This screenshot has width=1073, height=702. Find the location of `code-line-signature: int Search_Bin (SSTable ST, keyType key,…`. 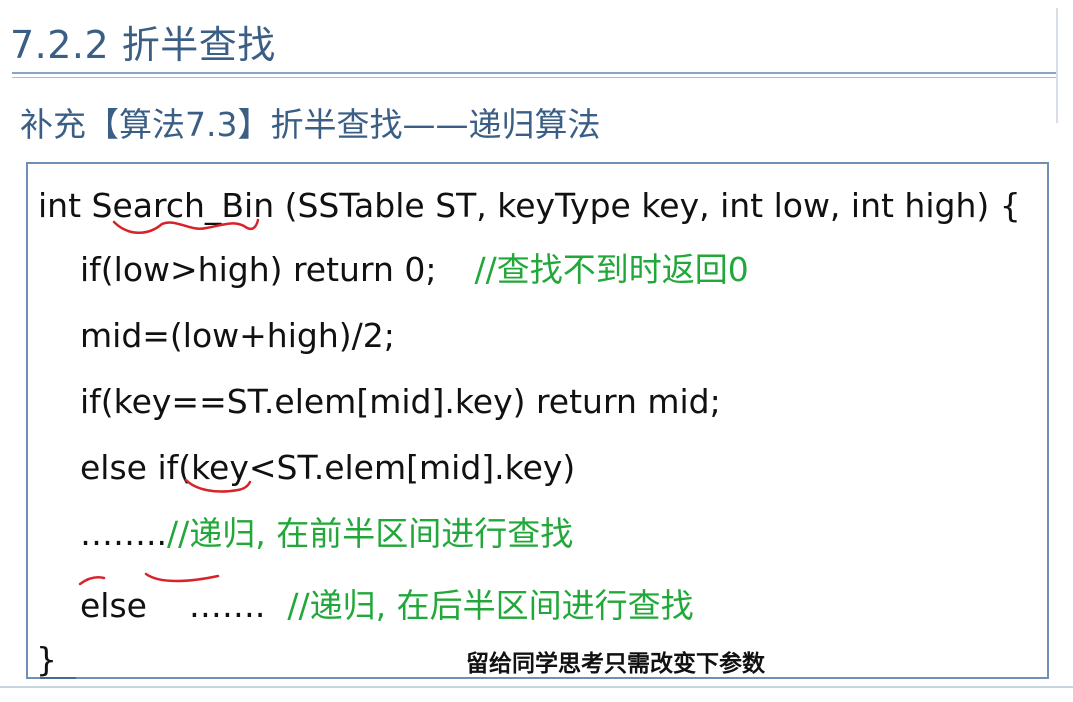

code-line-signature: int Search_Bin (SSTable ST, keyType key,… is located at coordinates (529, 205).